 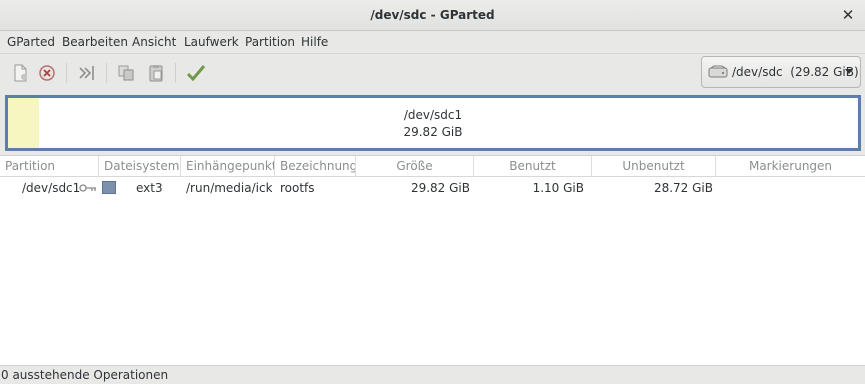 I want to click on resize-move-icon, so click(x=87, y=73).